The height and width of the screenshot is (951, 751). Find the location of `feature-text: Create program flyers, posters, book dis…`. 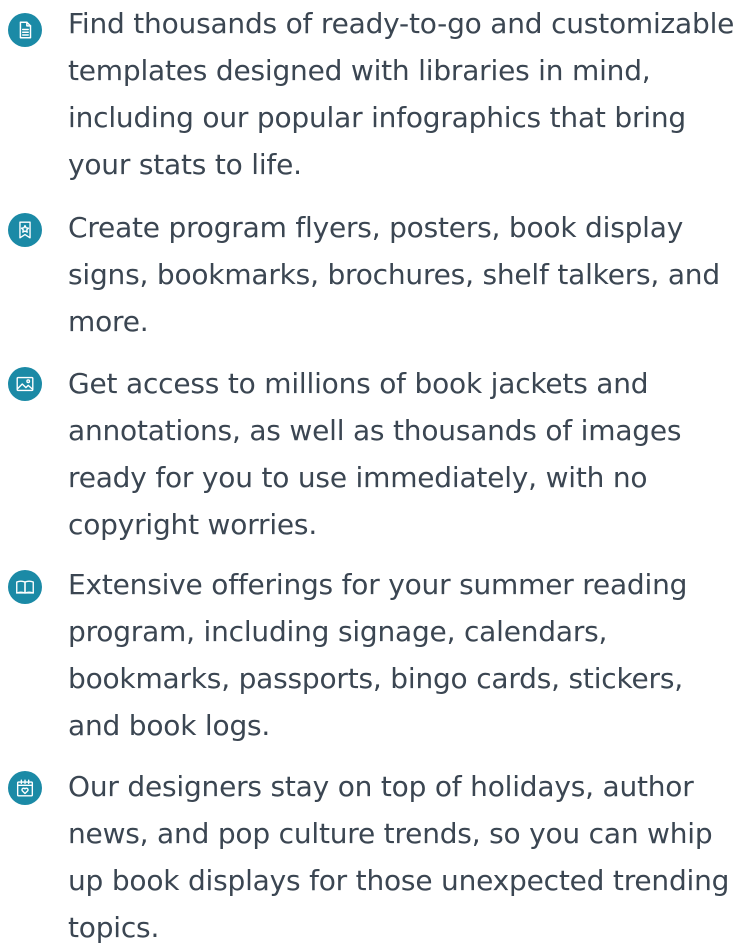

feature-text: Create program flyers, posters, book dis… is located at coordinates (394, 274).